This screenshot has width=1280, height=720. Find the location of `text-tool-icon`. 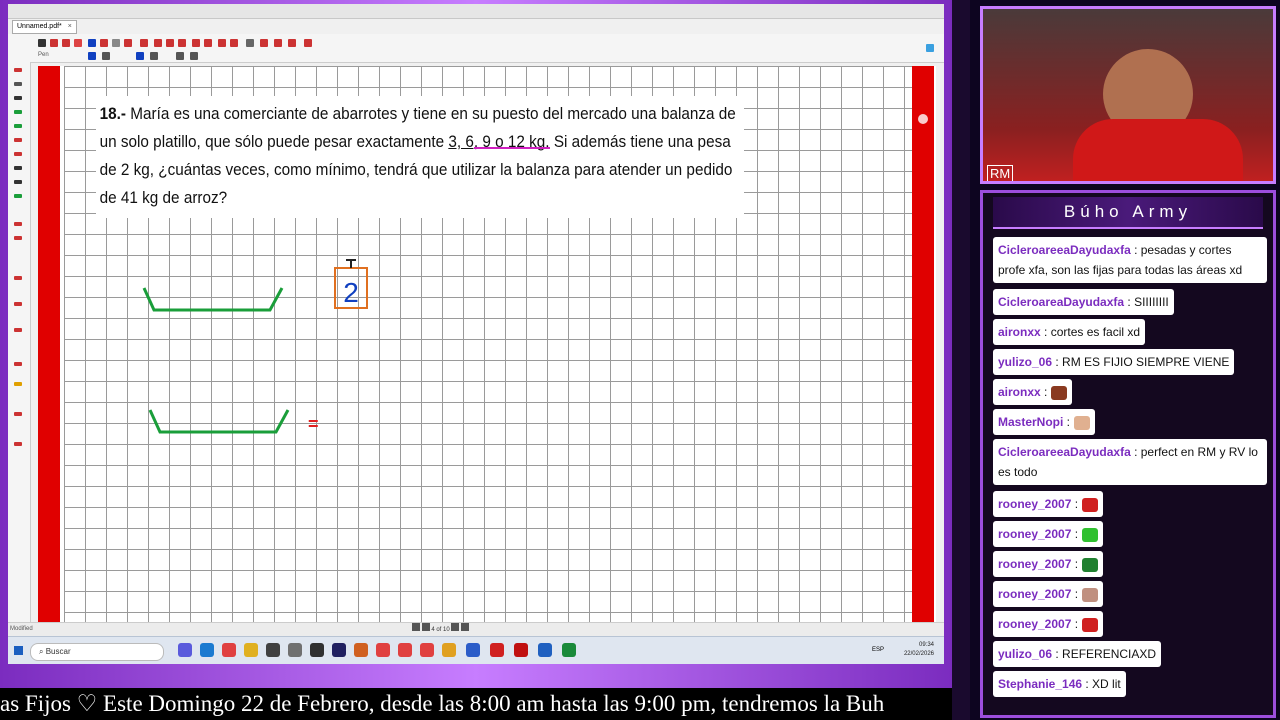

text-tool-icon is located at coordinates (116, 43).